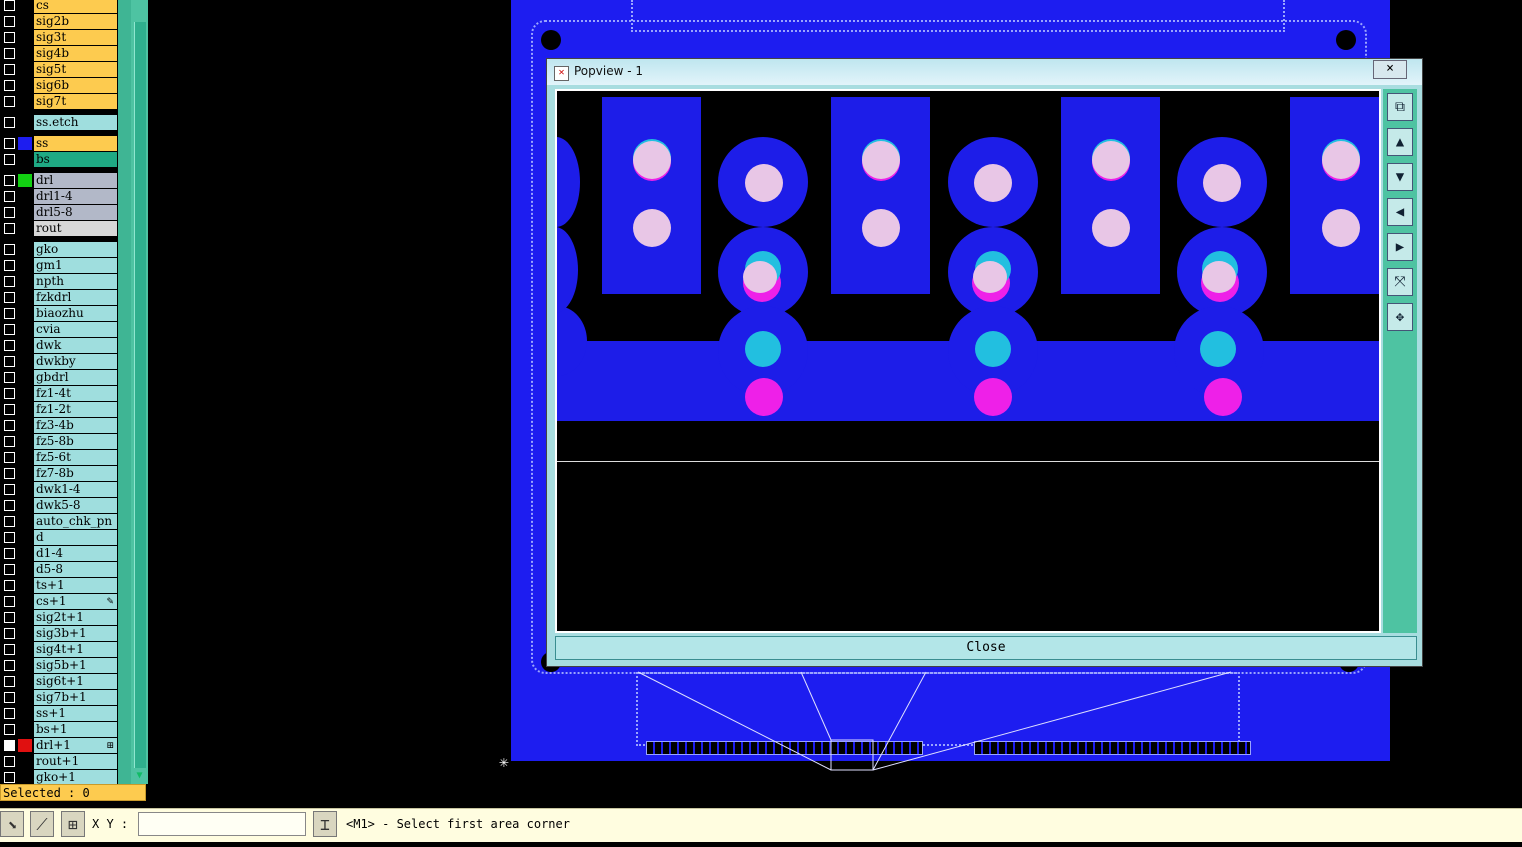  I want to click on layer-name: ss.etch, so click(75, 122).